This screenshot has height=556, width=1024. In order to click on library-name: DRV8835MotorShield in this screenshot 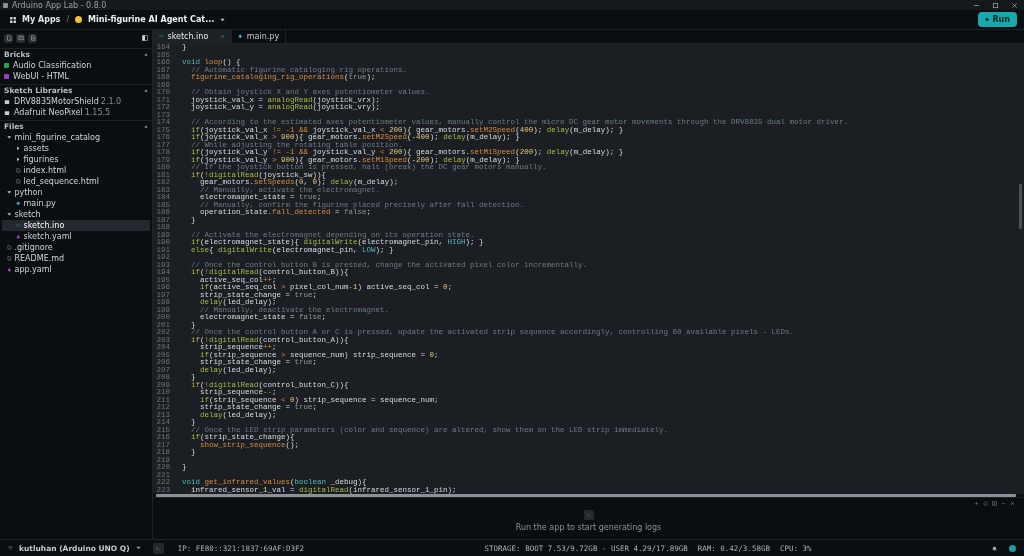, I will do `click(56, 101)`.